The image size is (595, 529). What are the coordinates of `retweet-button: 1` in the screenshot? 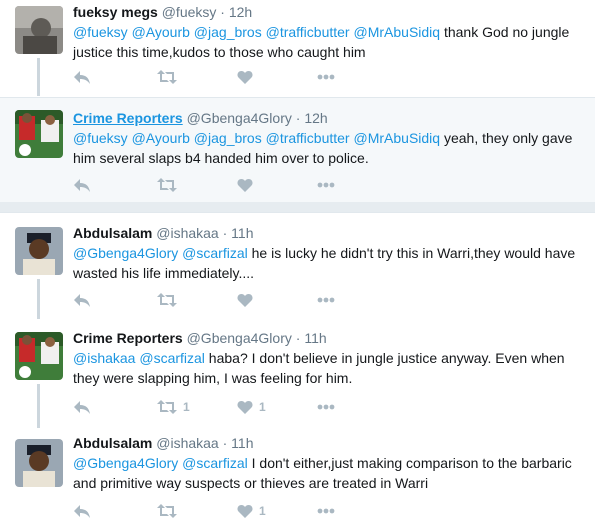 It's located at (173, 407).